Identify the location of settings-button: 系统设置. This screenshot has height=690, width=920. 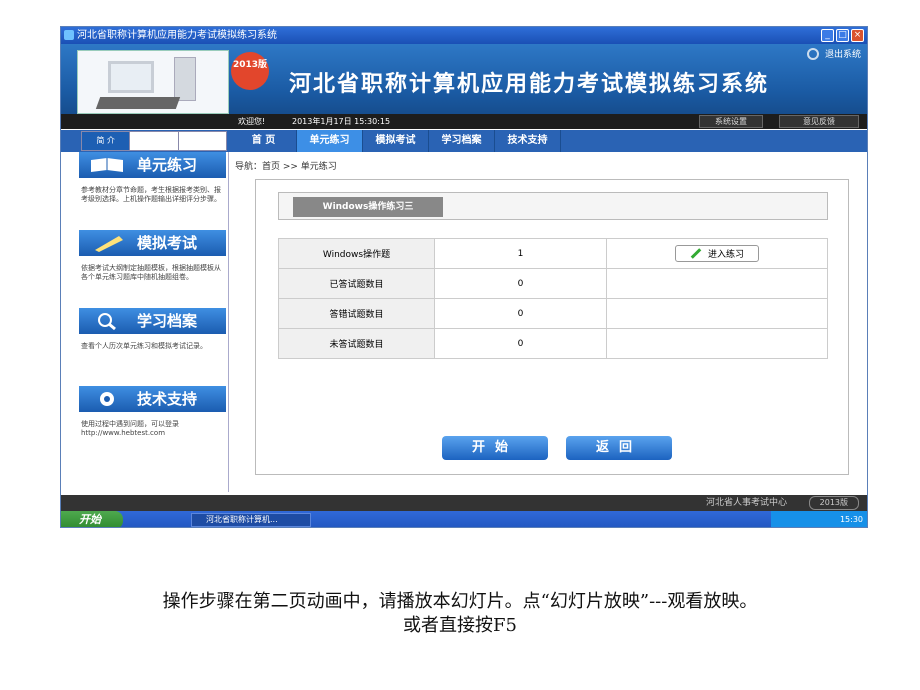
(731, 121).